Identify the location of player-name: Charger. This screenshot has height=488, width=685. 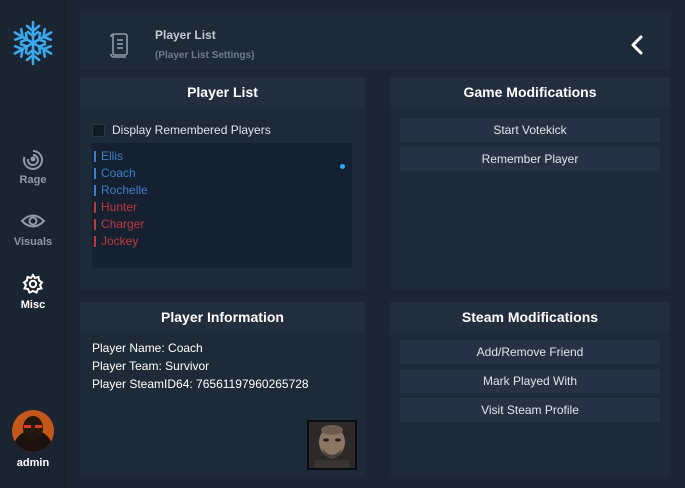
(123, 224).